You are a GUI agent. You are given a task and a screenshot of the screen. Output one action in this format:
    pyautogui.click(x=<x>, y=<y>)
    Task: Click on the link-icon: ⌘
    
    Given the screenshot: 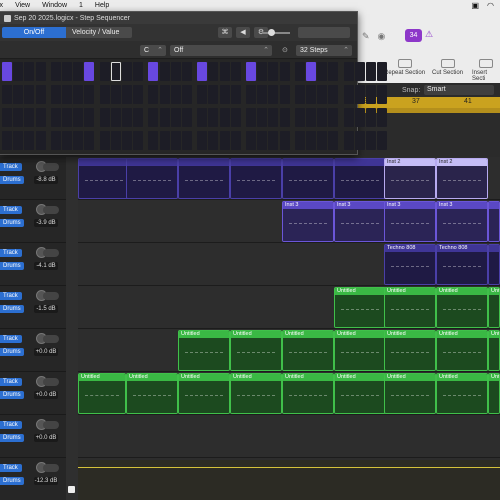 What is the action you would take?
    pyautogui.click(x=225, y=32)
    